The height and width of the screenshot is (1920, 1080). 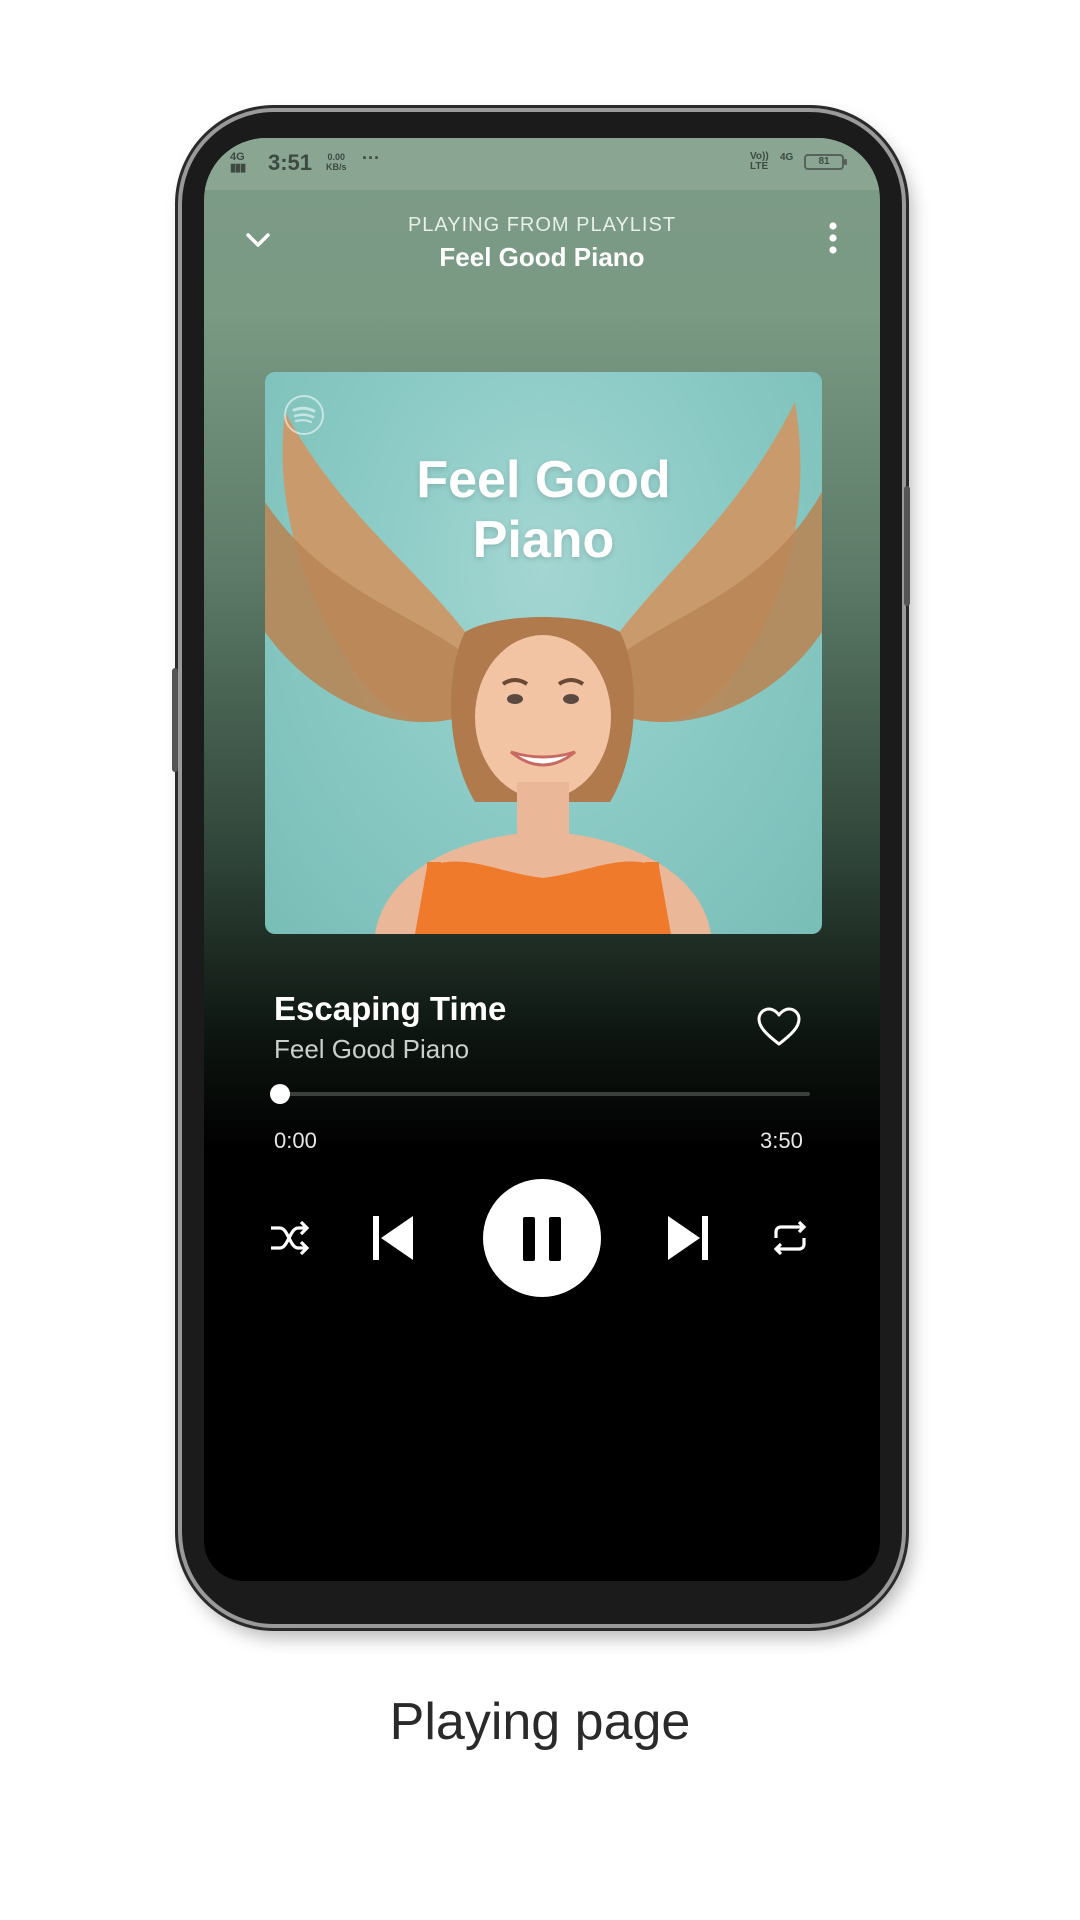 What do you see at coordinates (542, 164) in the screenshot?
I see `status-bar: 4G ▮▮▮ 3:51 0.00 KB/s ··· Vo)) LTE 4G 81` at bounding box center [542, 164].